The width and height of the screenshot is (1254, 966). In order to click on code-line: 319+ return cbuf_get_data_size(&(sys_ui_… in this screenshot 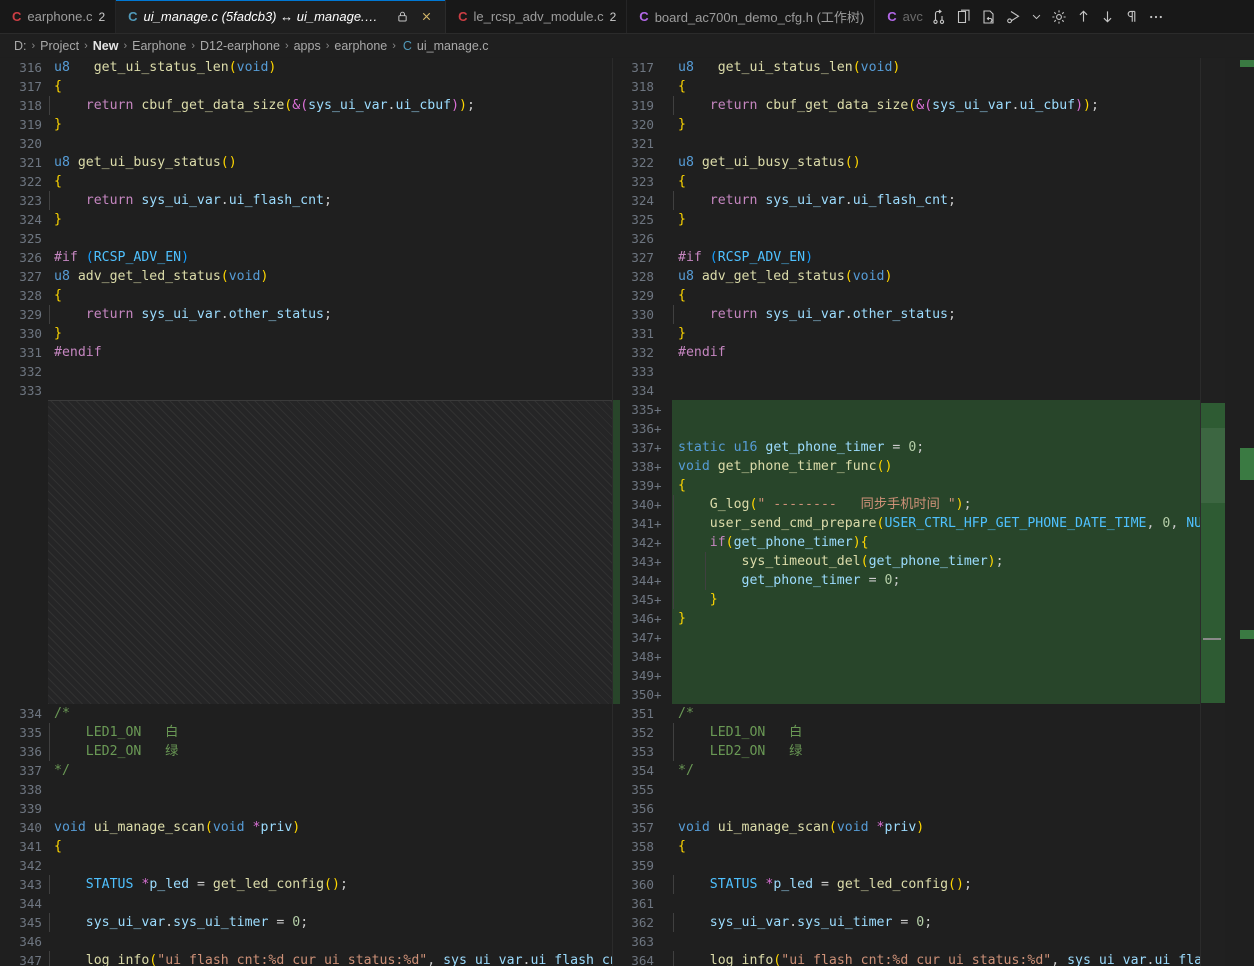, I will do `click(915, 105)`.